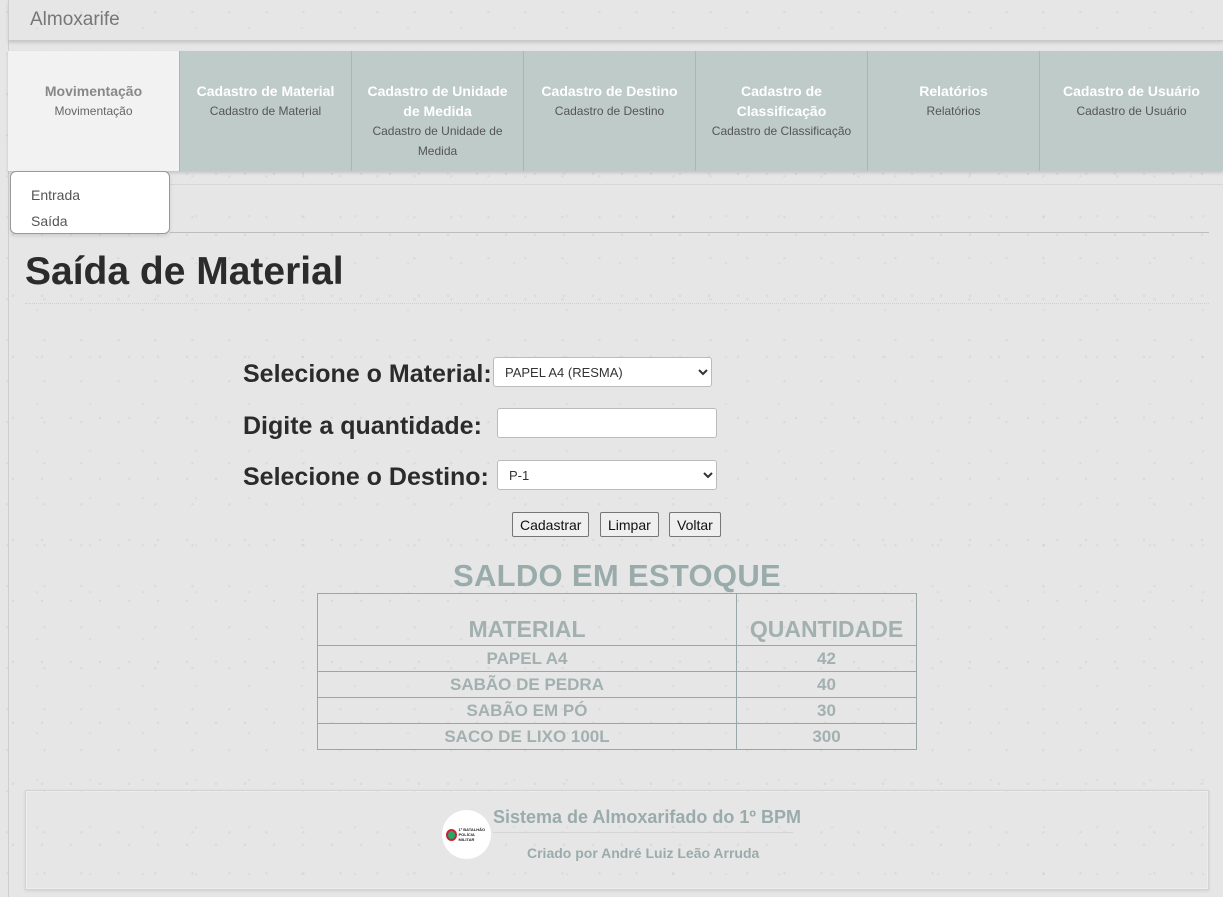 This screenshot has height=897, width=1223. Describe the element at coordinates (90, 195) in the screenshot. I see `dropdown-item-entrada: Entrada` at that location.